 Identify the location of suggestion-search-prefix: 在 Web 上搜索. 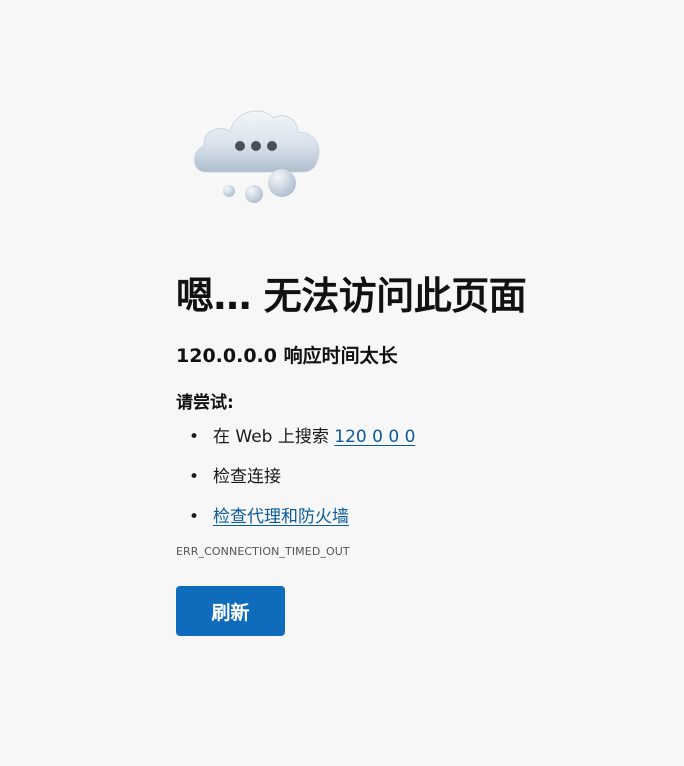
(274, 437).